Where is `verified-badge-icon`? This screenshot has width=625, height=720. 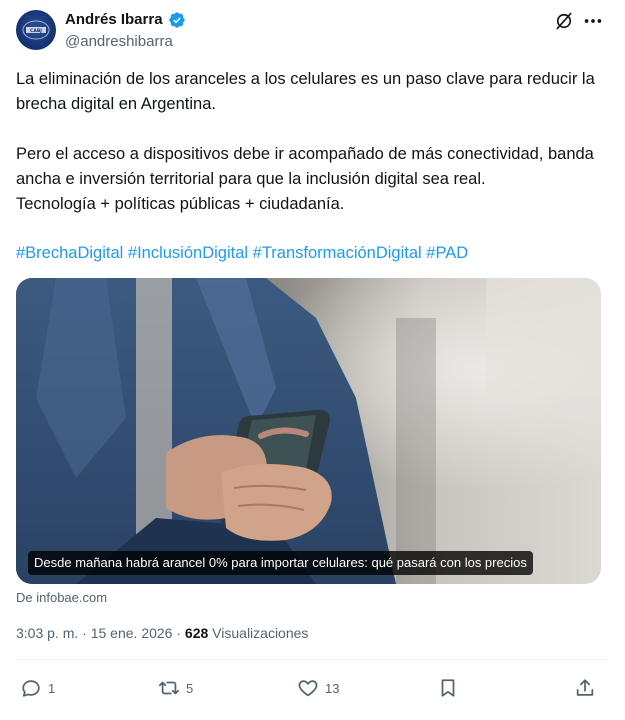 verified-badge-icon is located at coordinates (177, 20).